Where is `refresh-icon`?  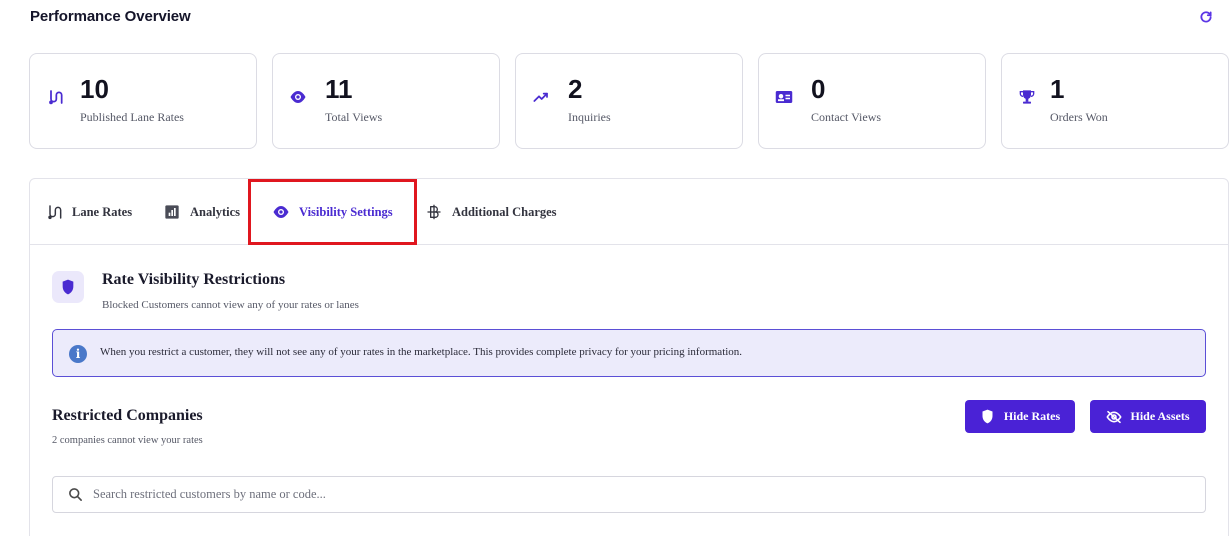
refresh-icon is located at coordinates (1206, 17).